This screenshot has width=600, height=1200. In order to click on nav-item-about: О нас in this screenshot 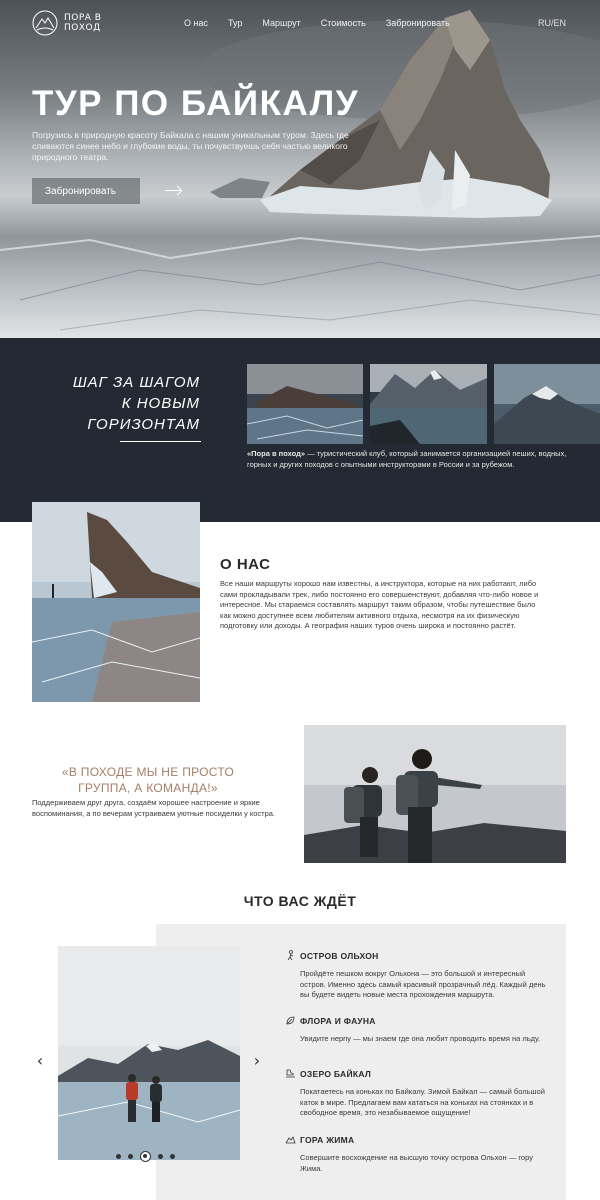, I will do `click(196, 23)`.